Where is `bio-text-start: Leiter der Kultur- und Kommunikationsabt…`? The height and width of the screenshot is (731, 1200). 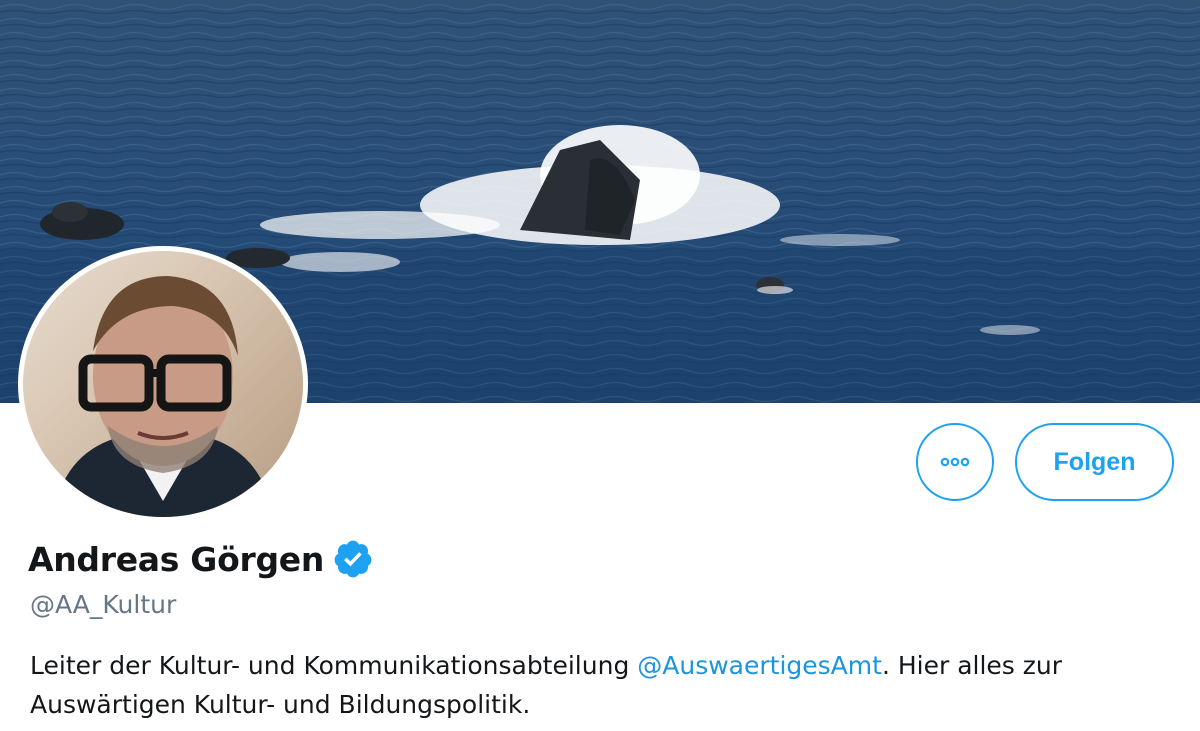 bio-text-start: Leiter der Kultur- und Kommunikationsabt… is located at coordinates (334, 665).